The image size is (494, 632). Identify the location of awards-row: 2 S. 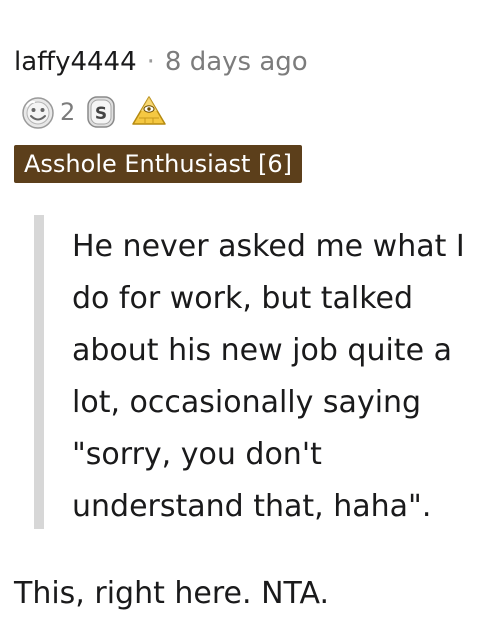
(97, 112).